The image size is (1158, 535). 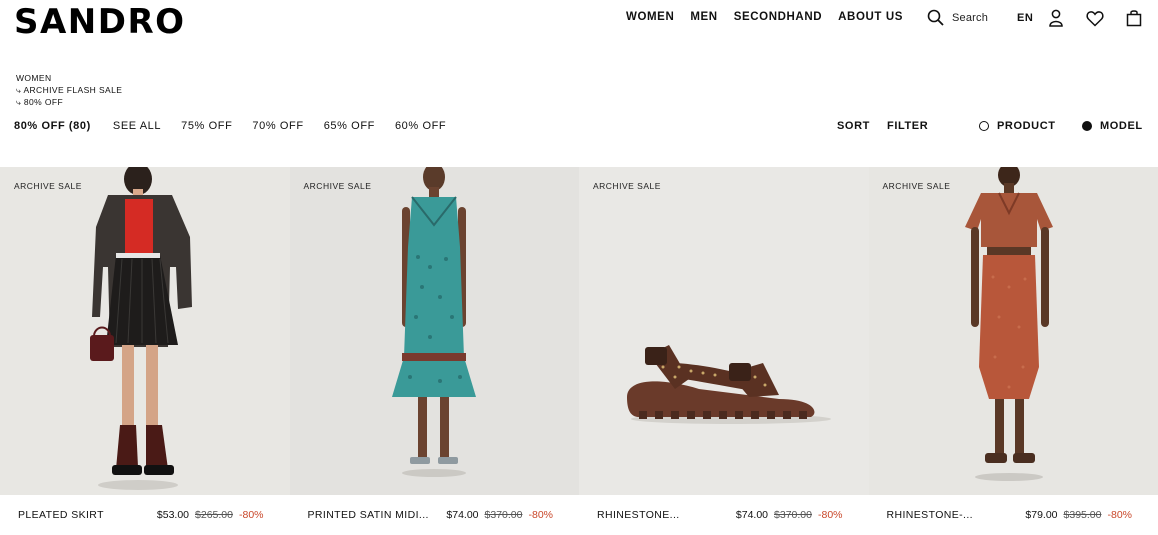 I want to click on search-button: Search, so click(x=957, y=17).